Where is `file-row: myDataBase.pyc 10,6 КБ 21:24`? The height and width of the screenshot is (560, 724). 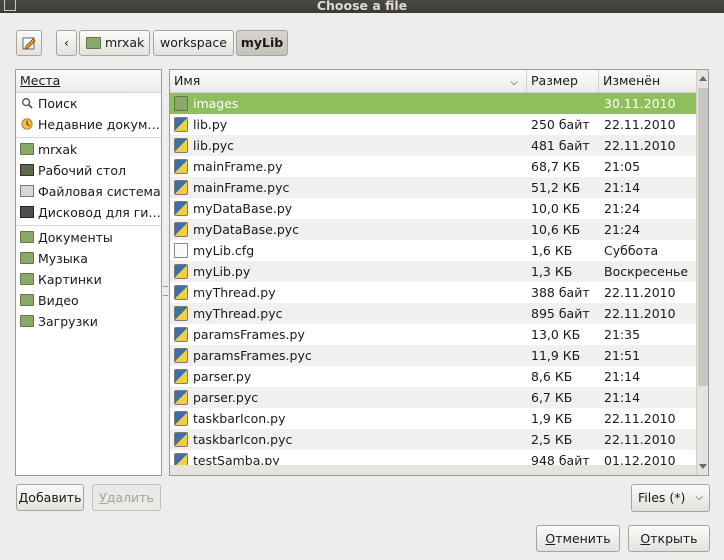
file-row: myDataBase.pyc 10,6 КБ 21:24 is located at coordinates (433, 229).